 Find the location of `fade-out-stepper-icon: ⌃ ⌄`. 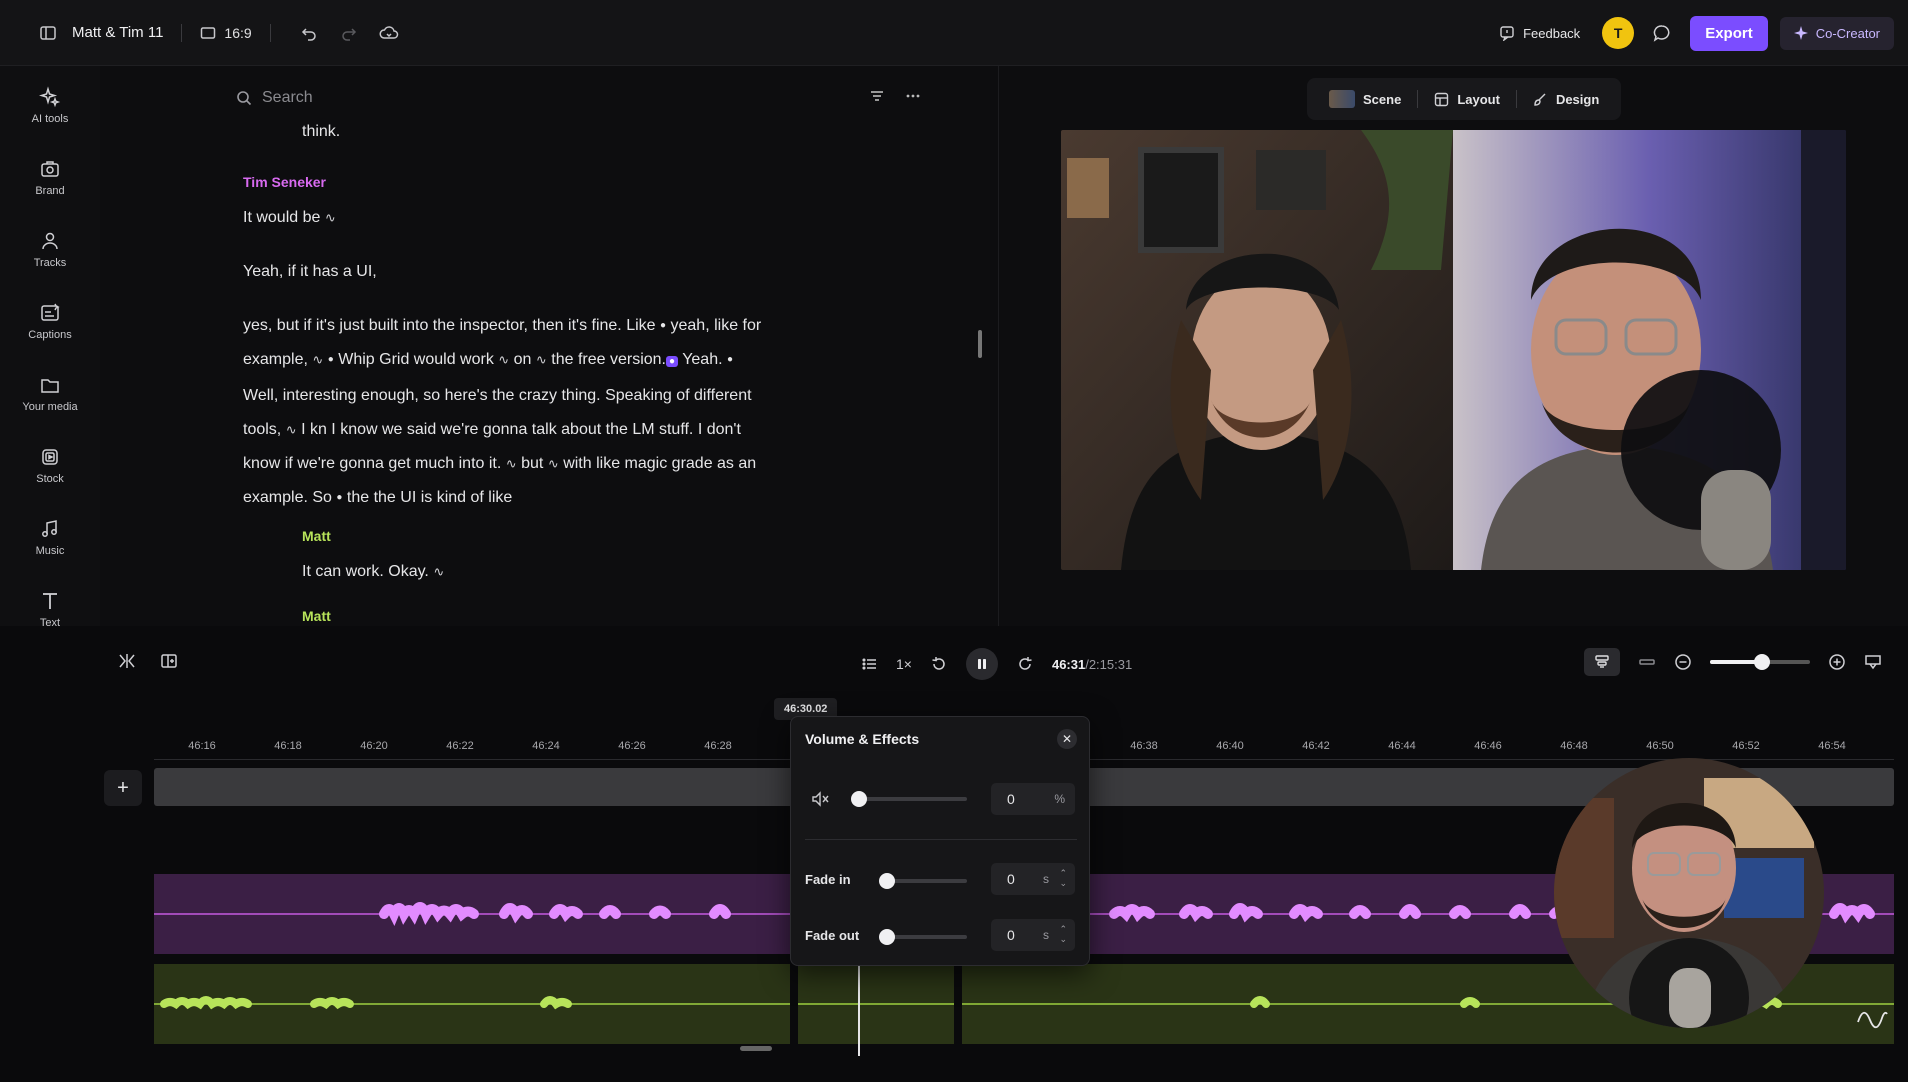

fade-out-stepper-icon: ⌃ ⌄ is located at coordinates (1063, 934).